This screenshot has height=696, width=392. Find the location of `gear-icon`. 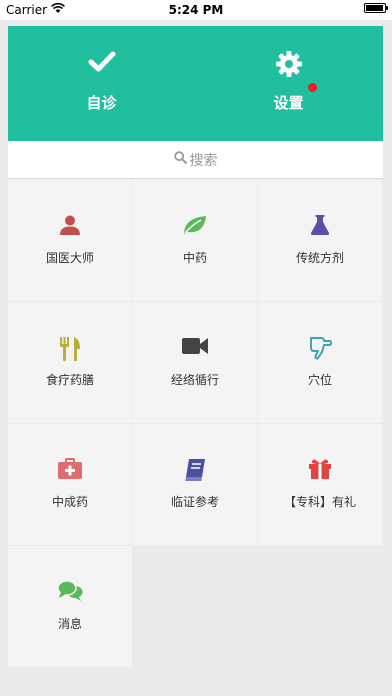

gear-icon is located at coordinates (288, 64).